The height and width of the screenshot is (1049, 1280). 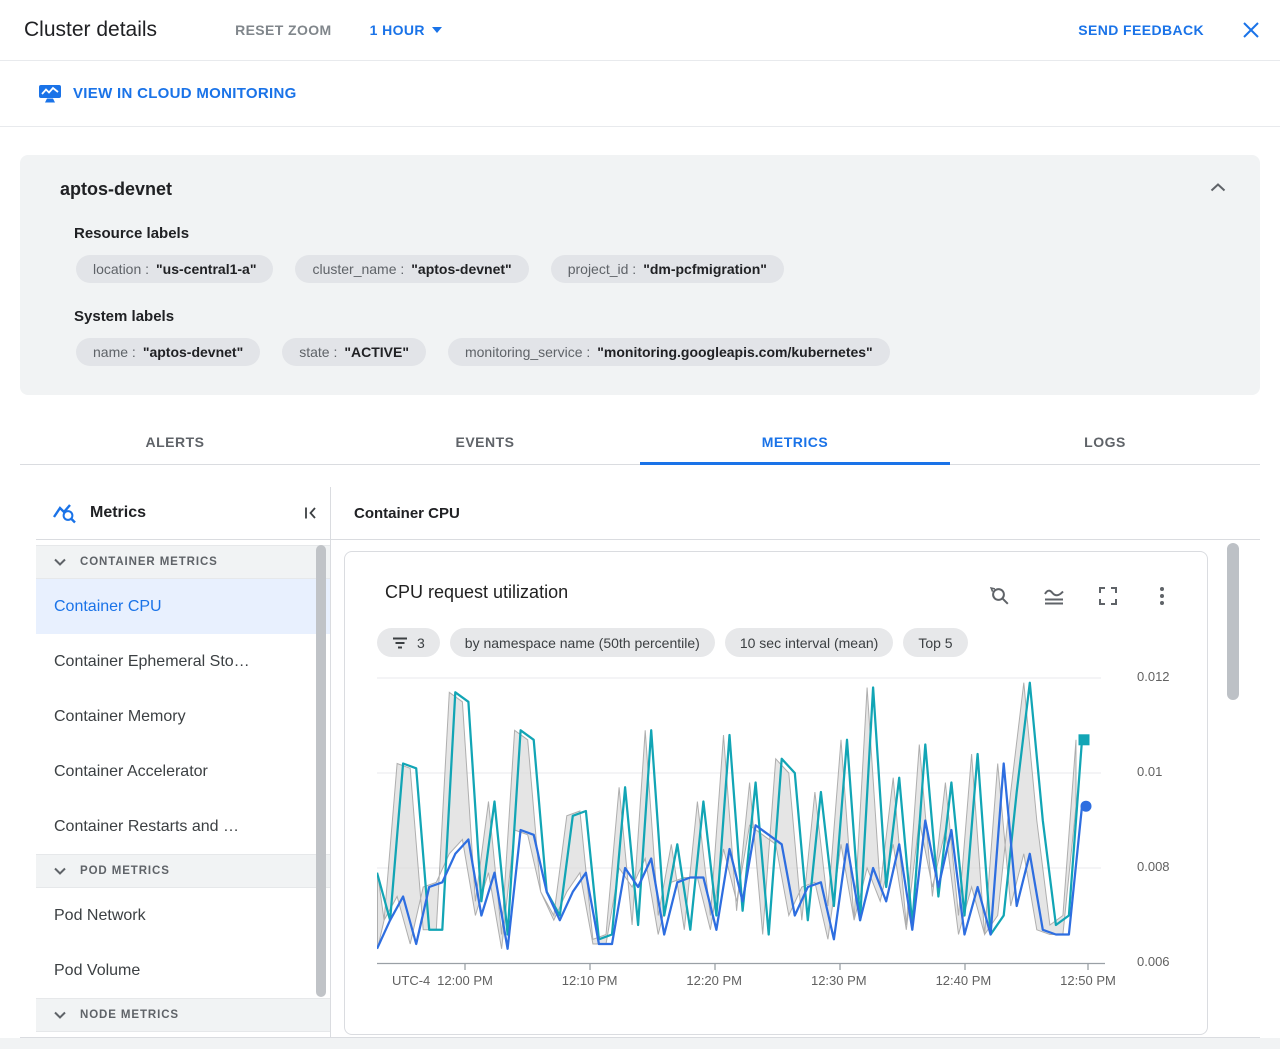 I want to click on tab-label: LOGS, so click(x=1105, y=442).